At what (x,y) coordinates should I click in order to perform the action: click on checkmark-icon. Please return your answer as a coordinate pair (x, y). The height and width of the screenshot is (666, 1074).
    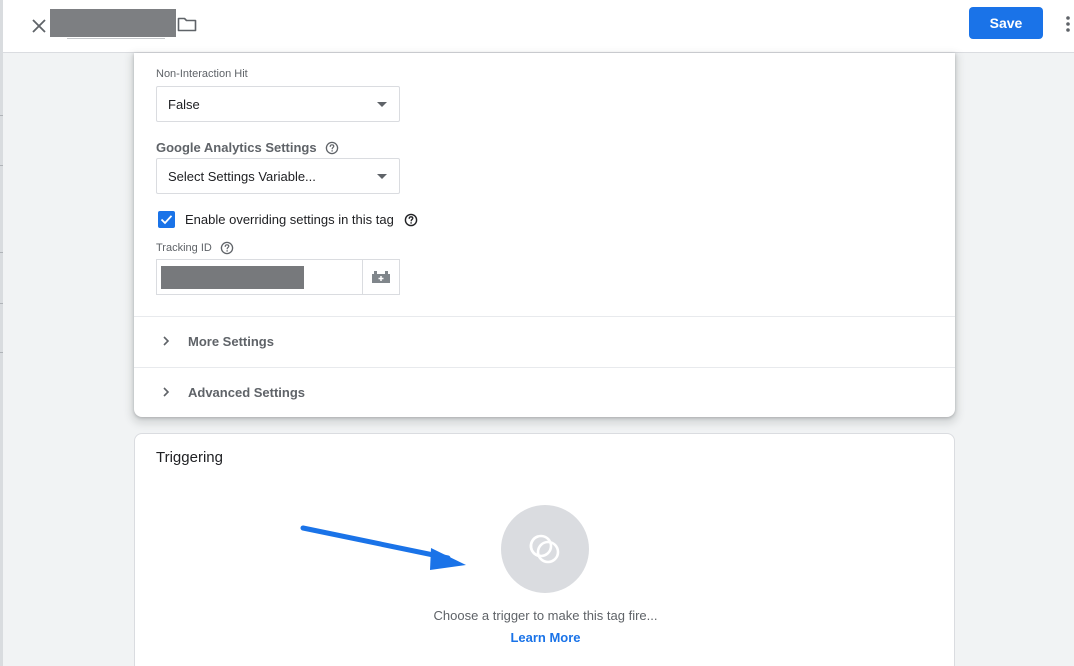
    Looking at the image, I should click on (166, 220).